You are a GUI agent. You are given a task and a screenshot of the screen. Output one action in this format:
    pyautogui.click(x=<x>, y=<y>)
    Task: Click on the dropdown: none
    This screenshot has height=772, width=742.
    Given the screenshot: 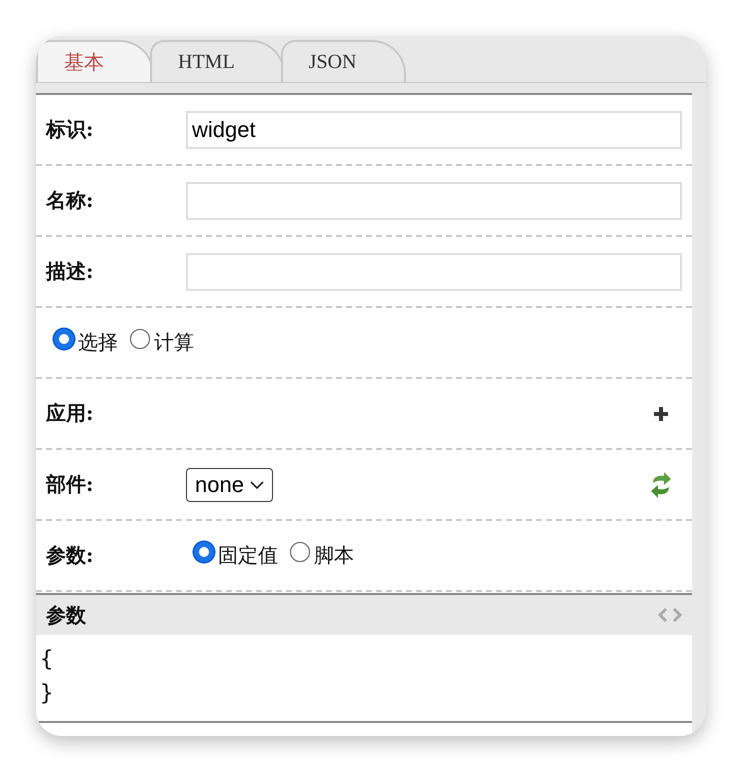 What is the action you would take?
    pyautogui.click(x=229, y=485)
    